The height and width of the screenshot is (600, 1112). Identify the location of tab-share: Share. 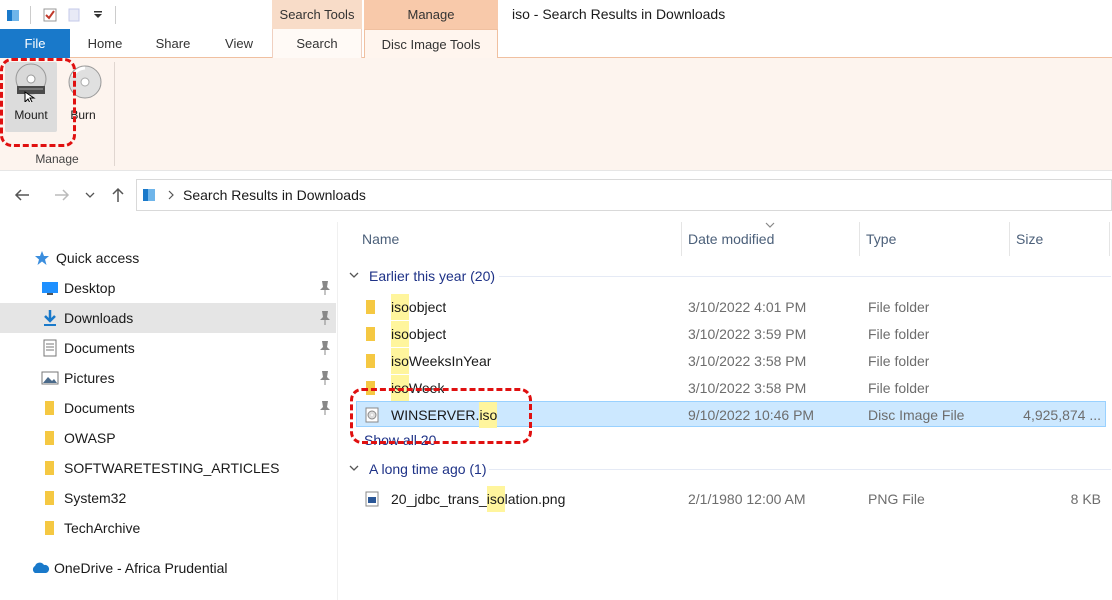
(173, 43).